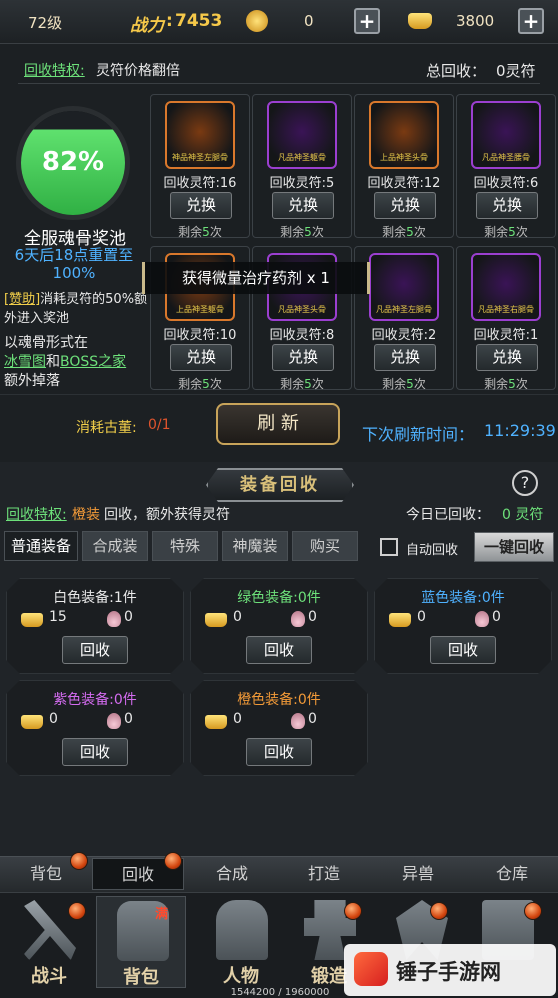  Describe the element at coordinates (506, 309) in the screenshot. I see `bone-item-name: 凡品神圣右腿骨` at that location.